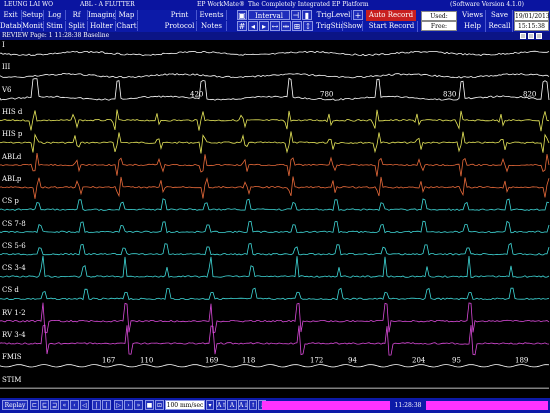  I want to click on camera-icon: ▣, so click(242, 15).